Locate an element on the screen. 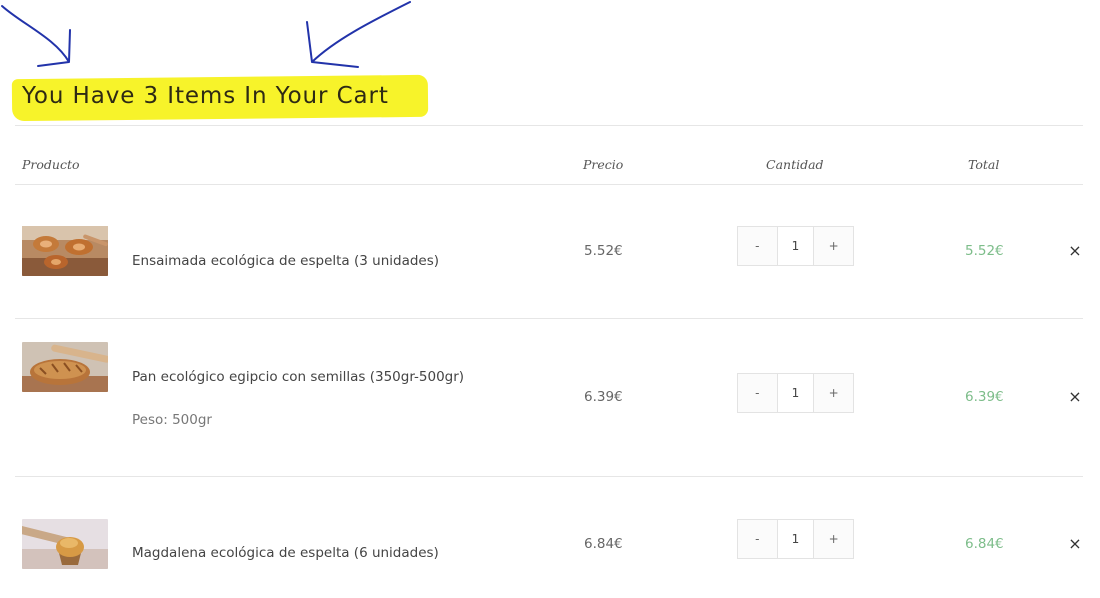 This screenshot has height=598, width=1100. product-price: 5.52€ is located at coordinates (603, 251).